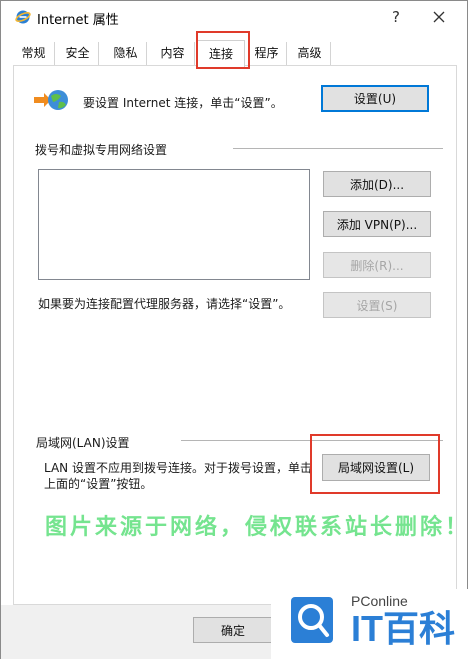  Describe the element at coordinates (312, 440) in the screenshot. I see `lan-separator` at that location.